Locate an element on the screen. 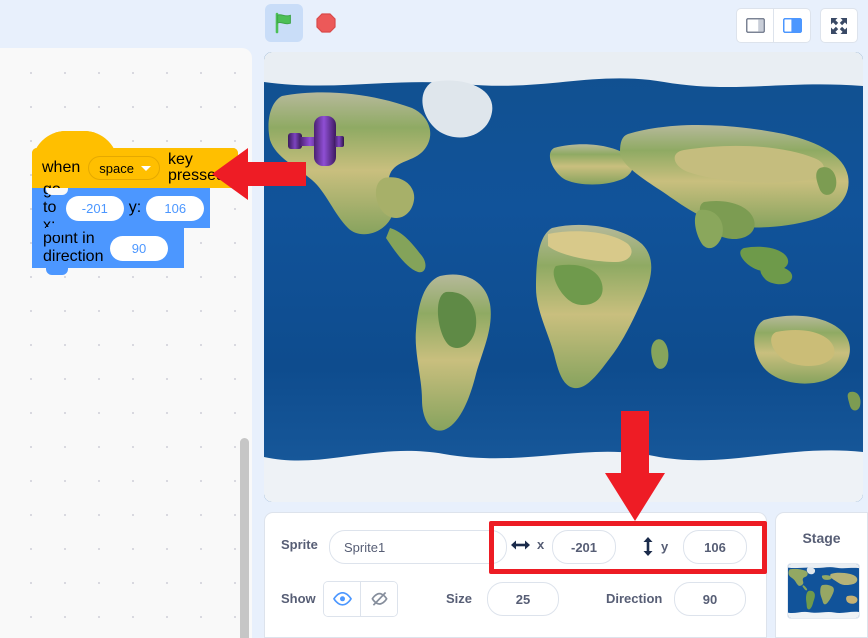 The width and height of the screenshot is (868, 638). sprite-name-label: Sprite is located at coordinates (299, 544).